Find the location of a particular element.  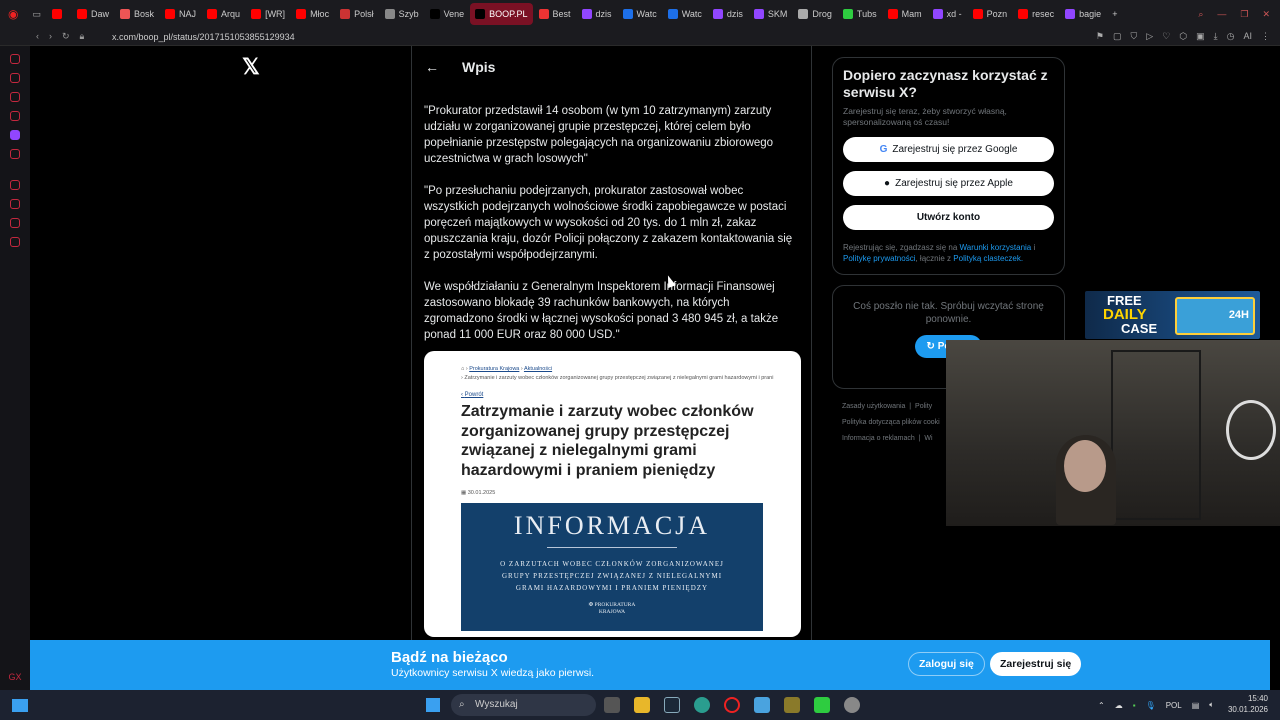

sidebar-gx-label: GX is located at coordinates (14, 677).